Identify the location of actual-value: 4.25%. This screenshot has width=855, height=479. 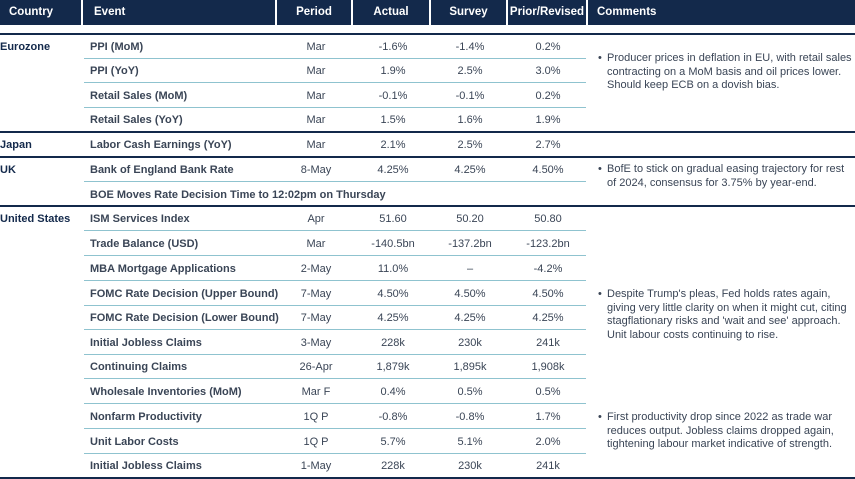
(393, 318).